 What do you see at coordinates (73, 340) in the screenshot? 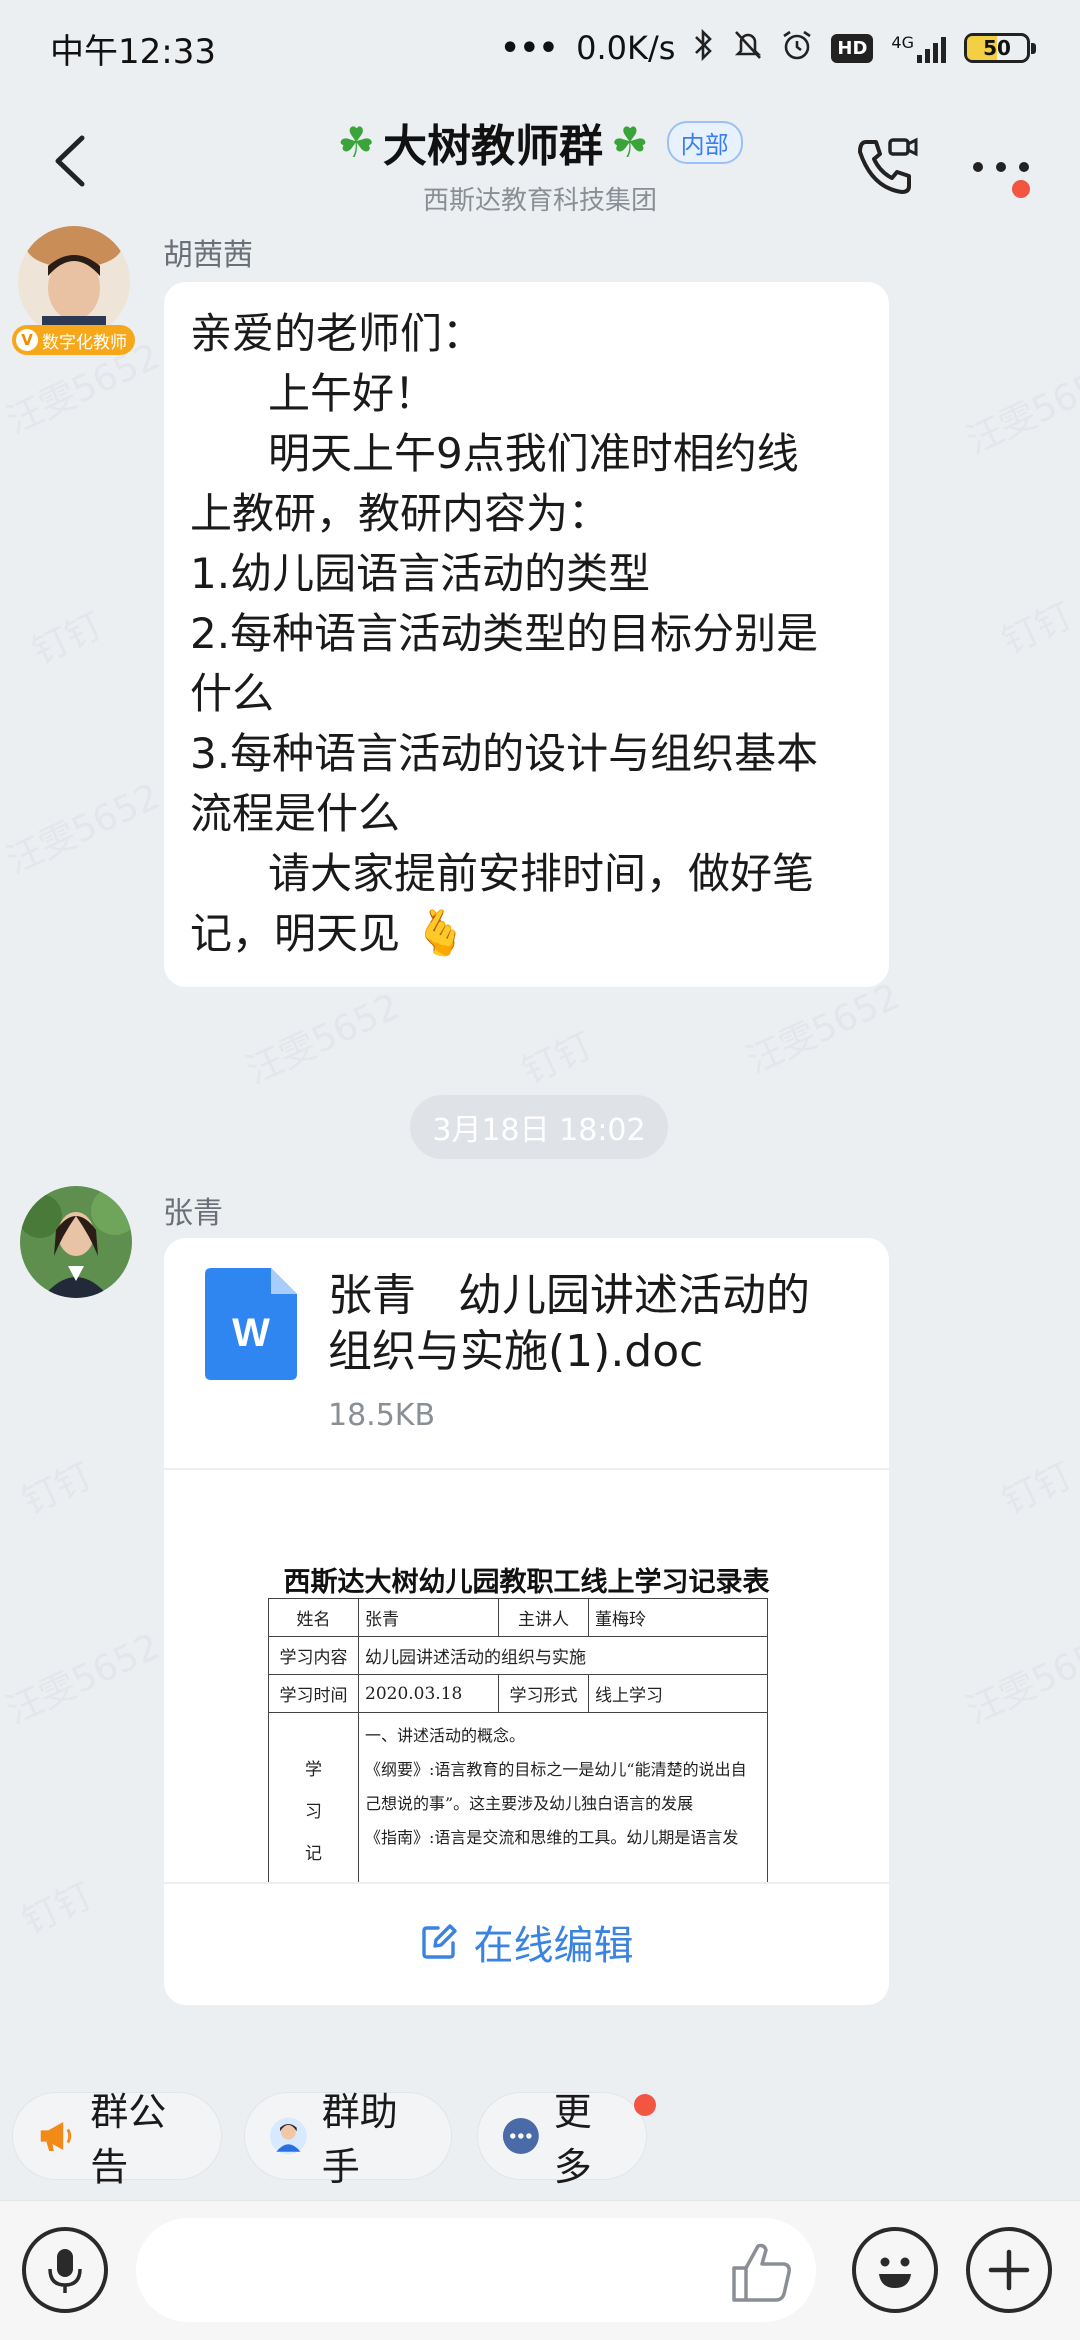
I see `avatar-badge: V 数字化教师` at bounding box center [73, 340].